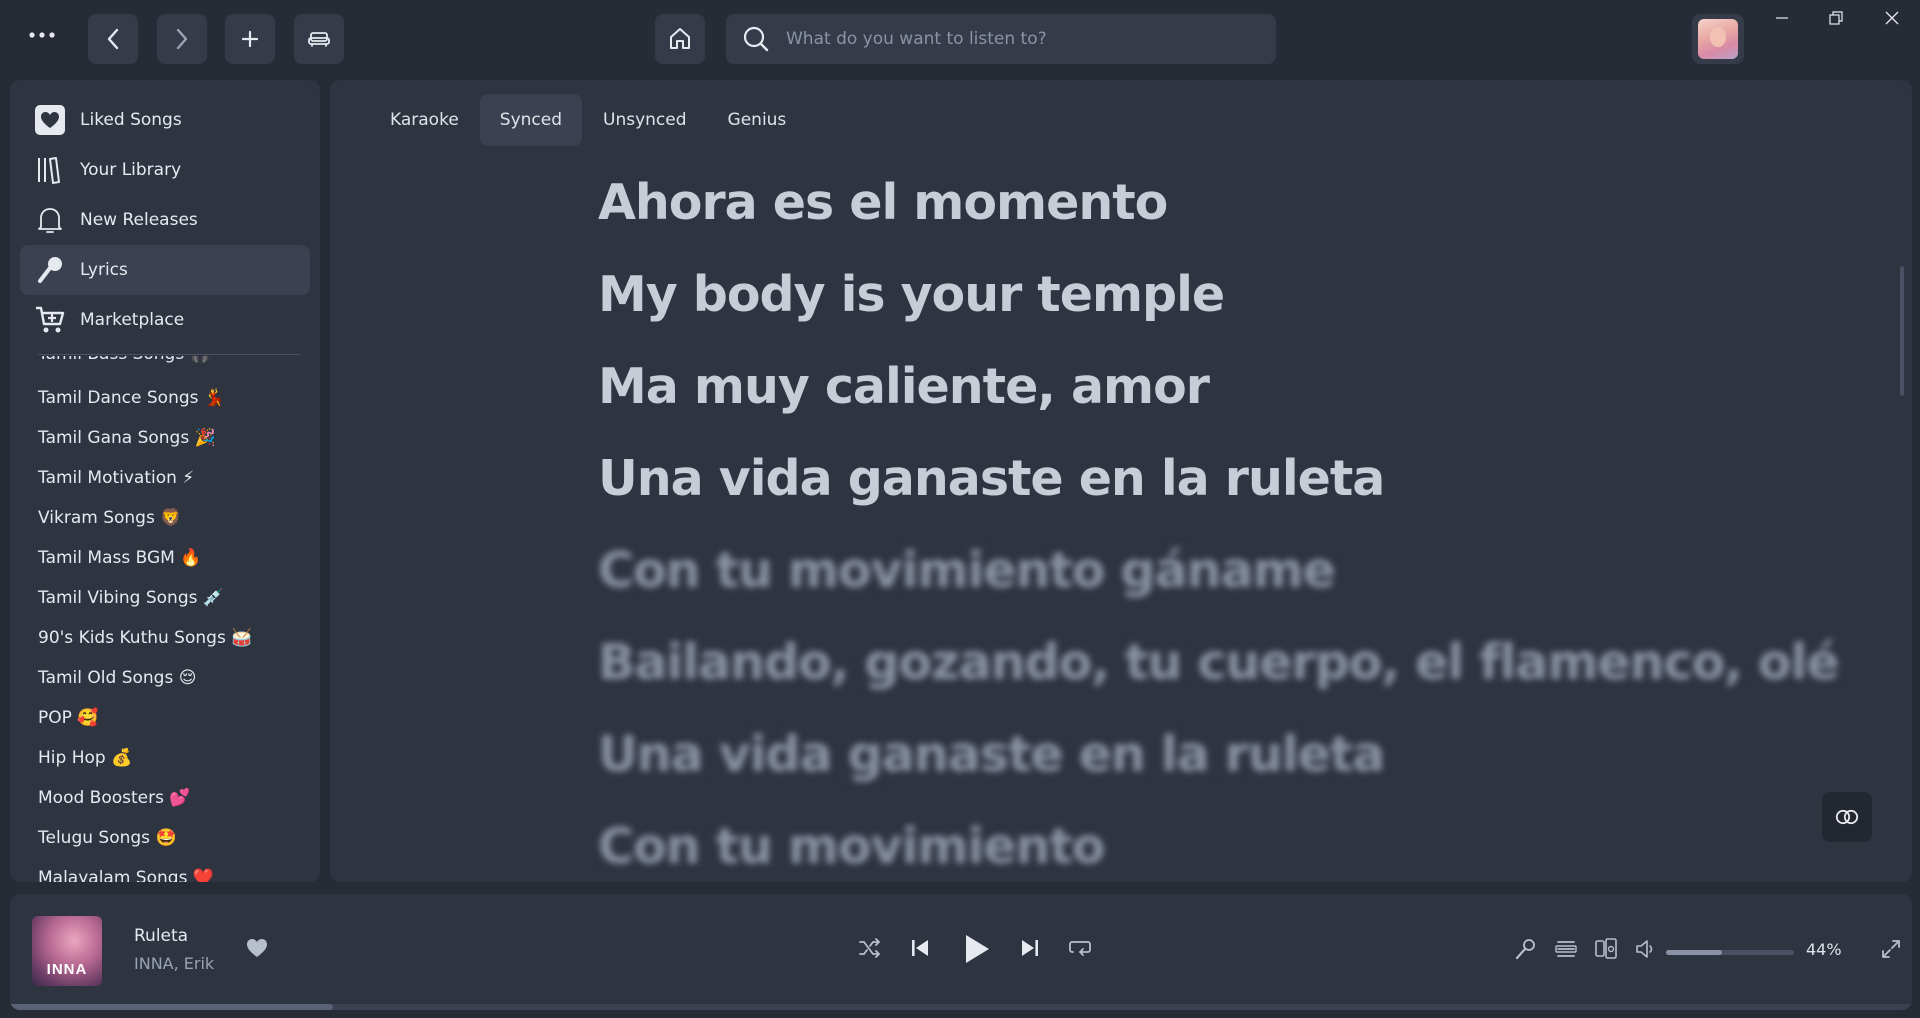 Image resolution: width=1920 pixels, height=1018 pixels. What do you see at coordinates (1730, 952) in the screenshot?
I see `volume-slider` at bounding box center [1730, 952].